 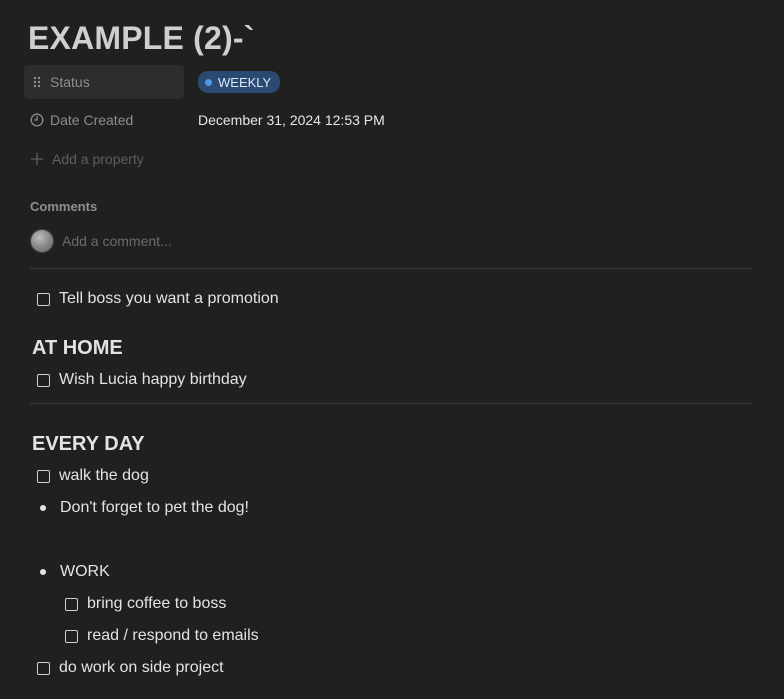 What do you see at coordinates (212, 241) in the screenshot?
I see `comment-input` at bounding box center [212, 241].